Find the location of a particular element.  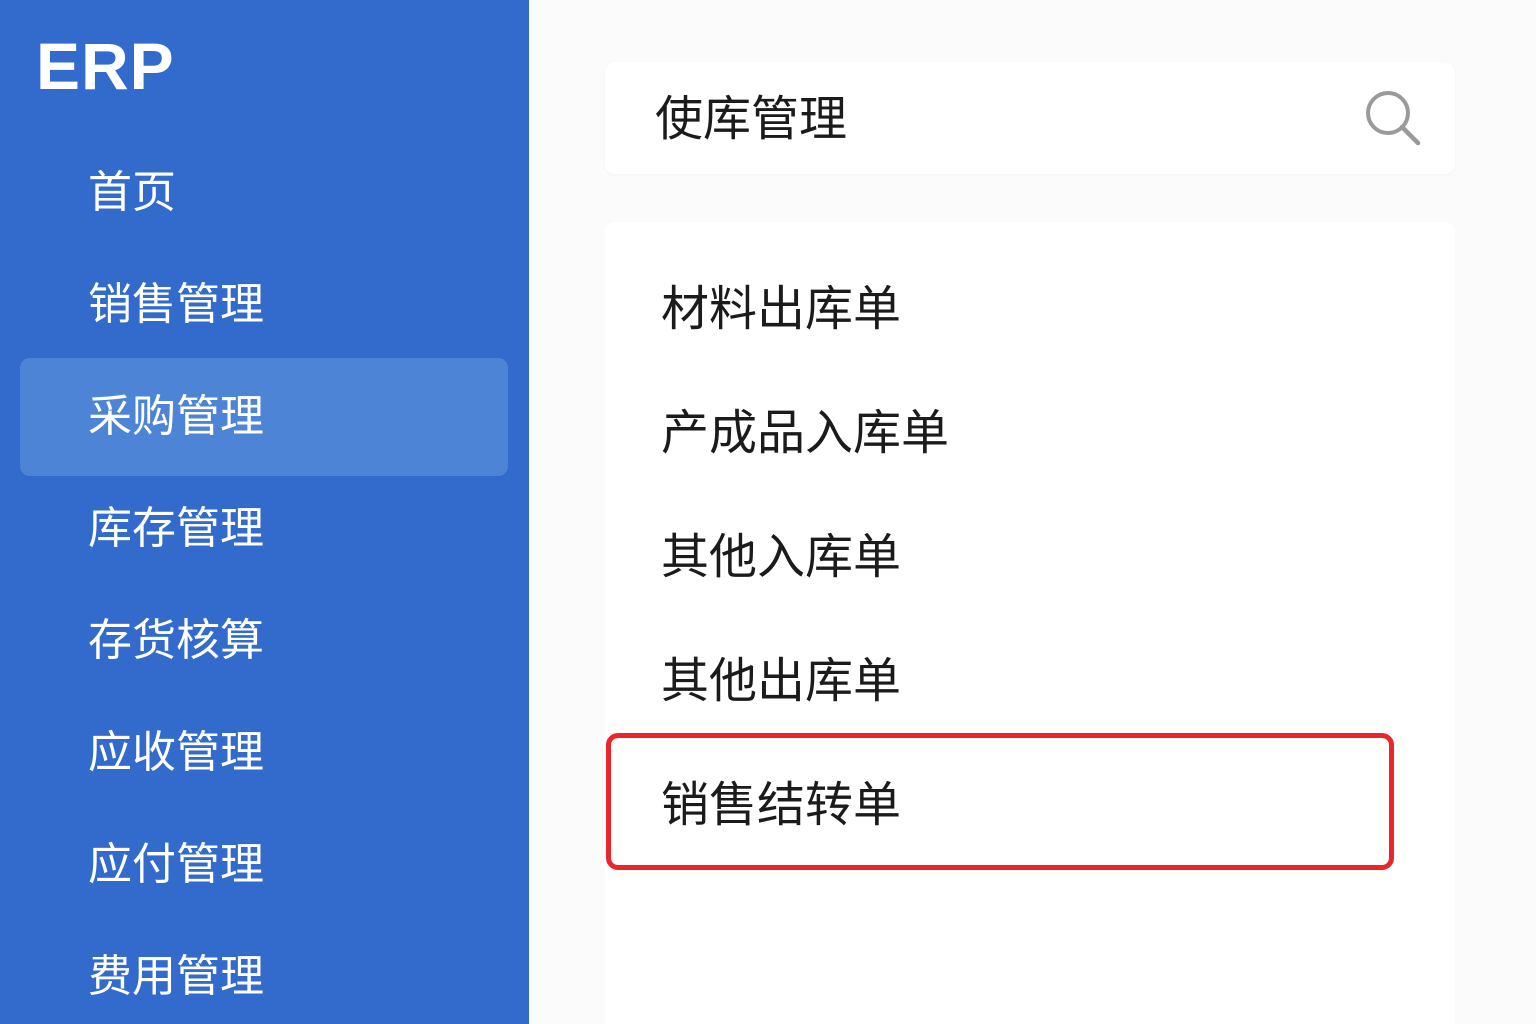

menu-item-label: 其他入库单 is located at coordinates (781, 557).